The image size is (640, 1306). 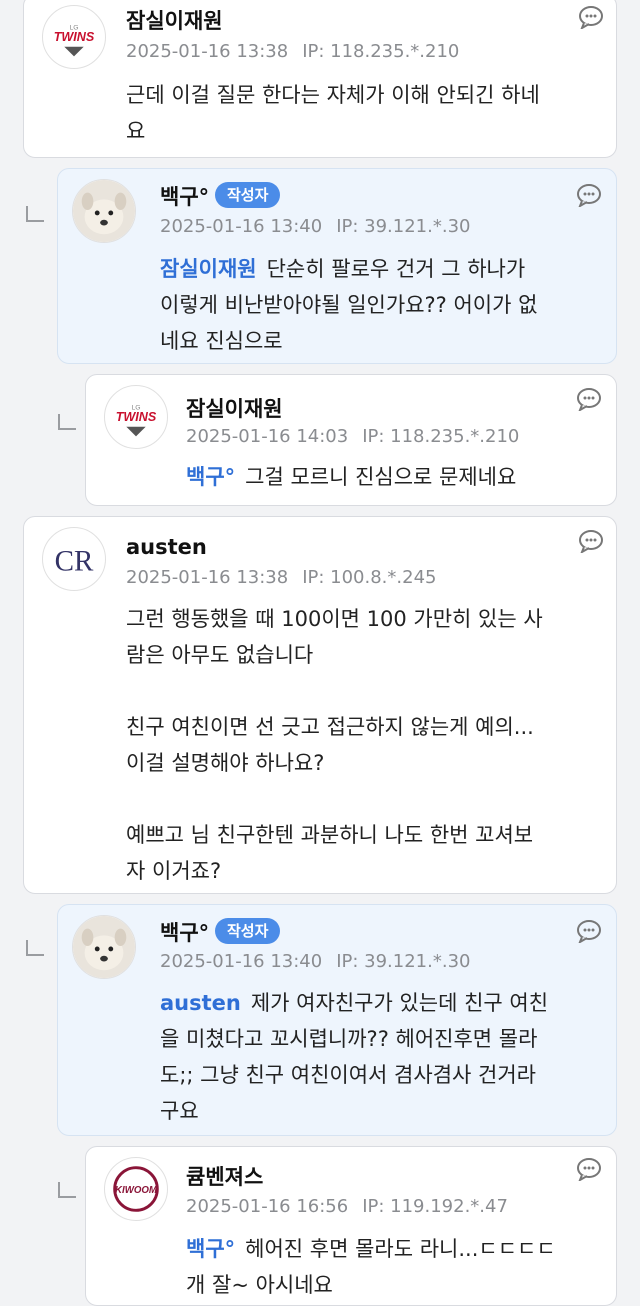 What do you see at coordinates (381, 477) in the screenshot?
I see `comment-text: 그걸 모르니 진심으로 문제네요` at bounding box center [381, 477].